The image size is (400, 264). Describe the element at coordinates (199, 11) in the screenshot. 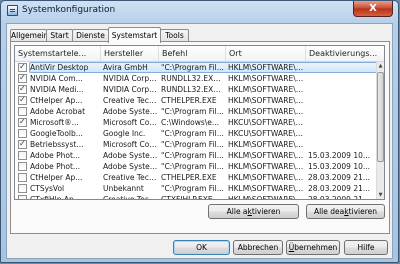

I see `title-bar: Systemkonfiguration X` at that location.